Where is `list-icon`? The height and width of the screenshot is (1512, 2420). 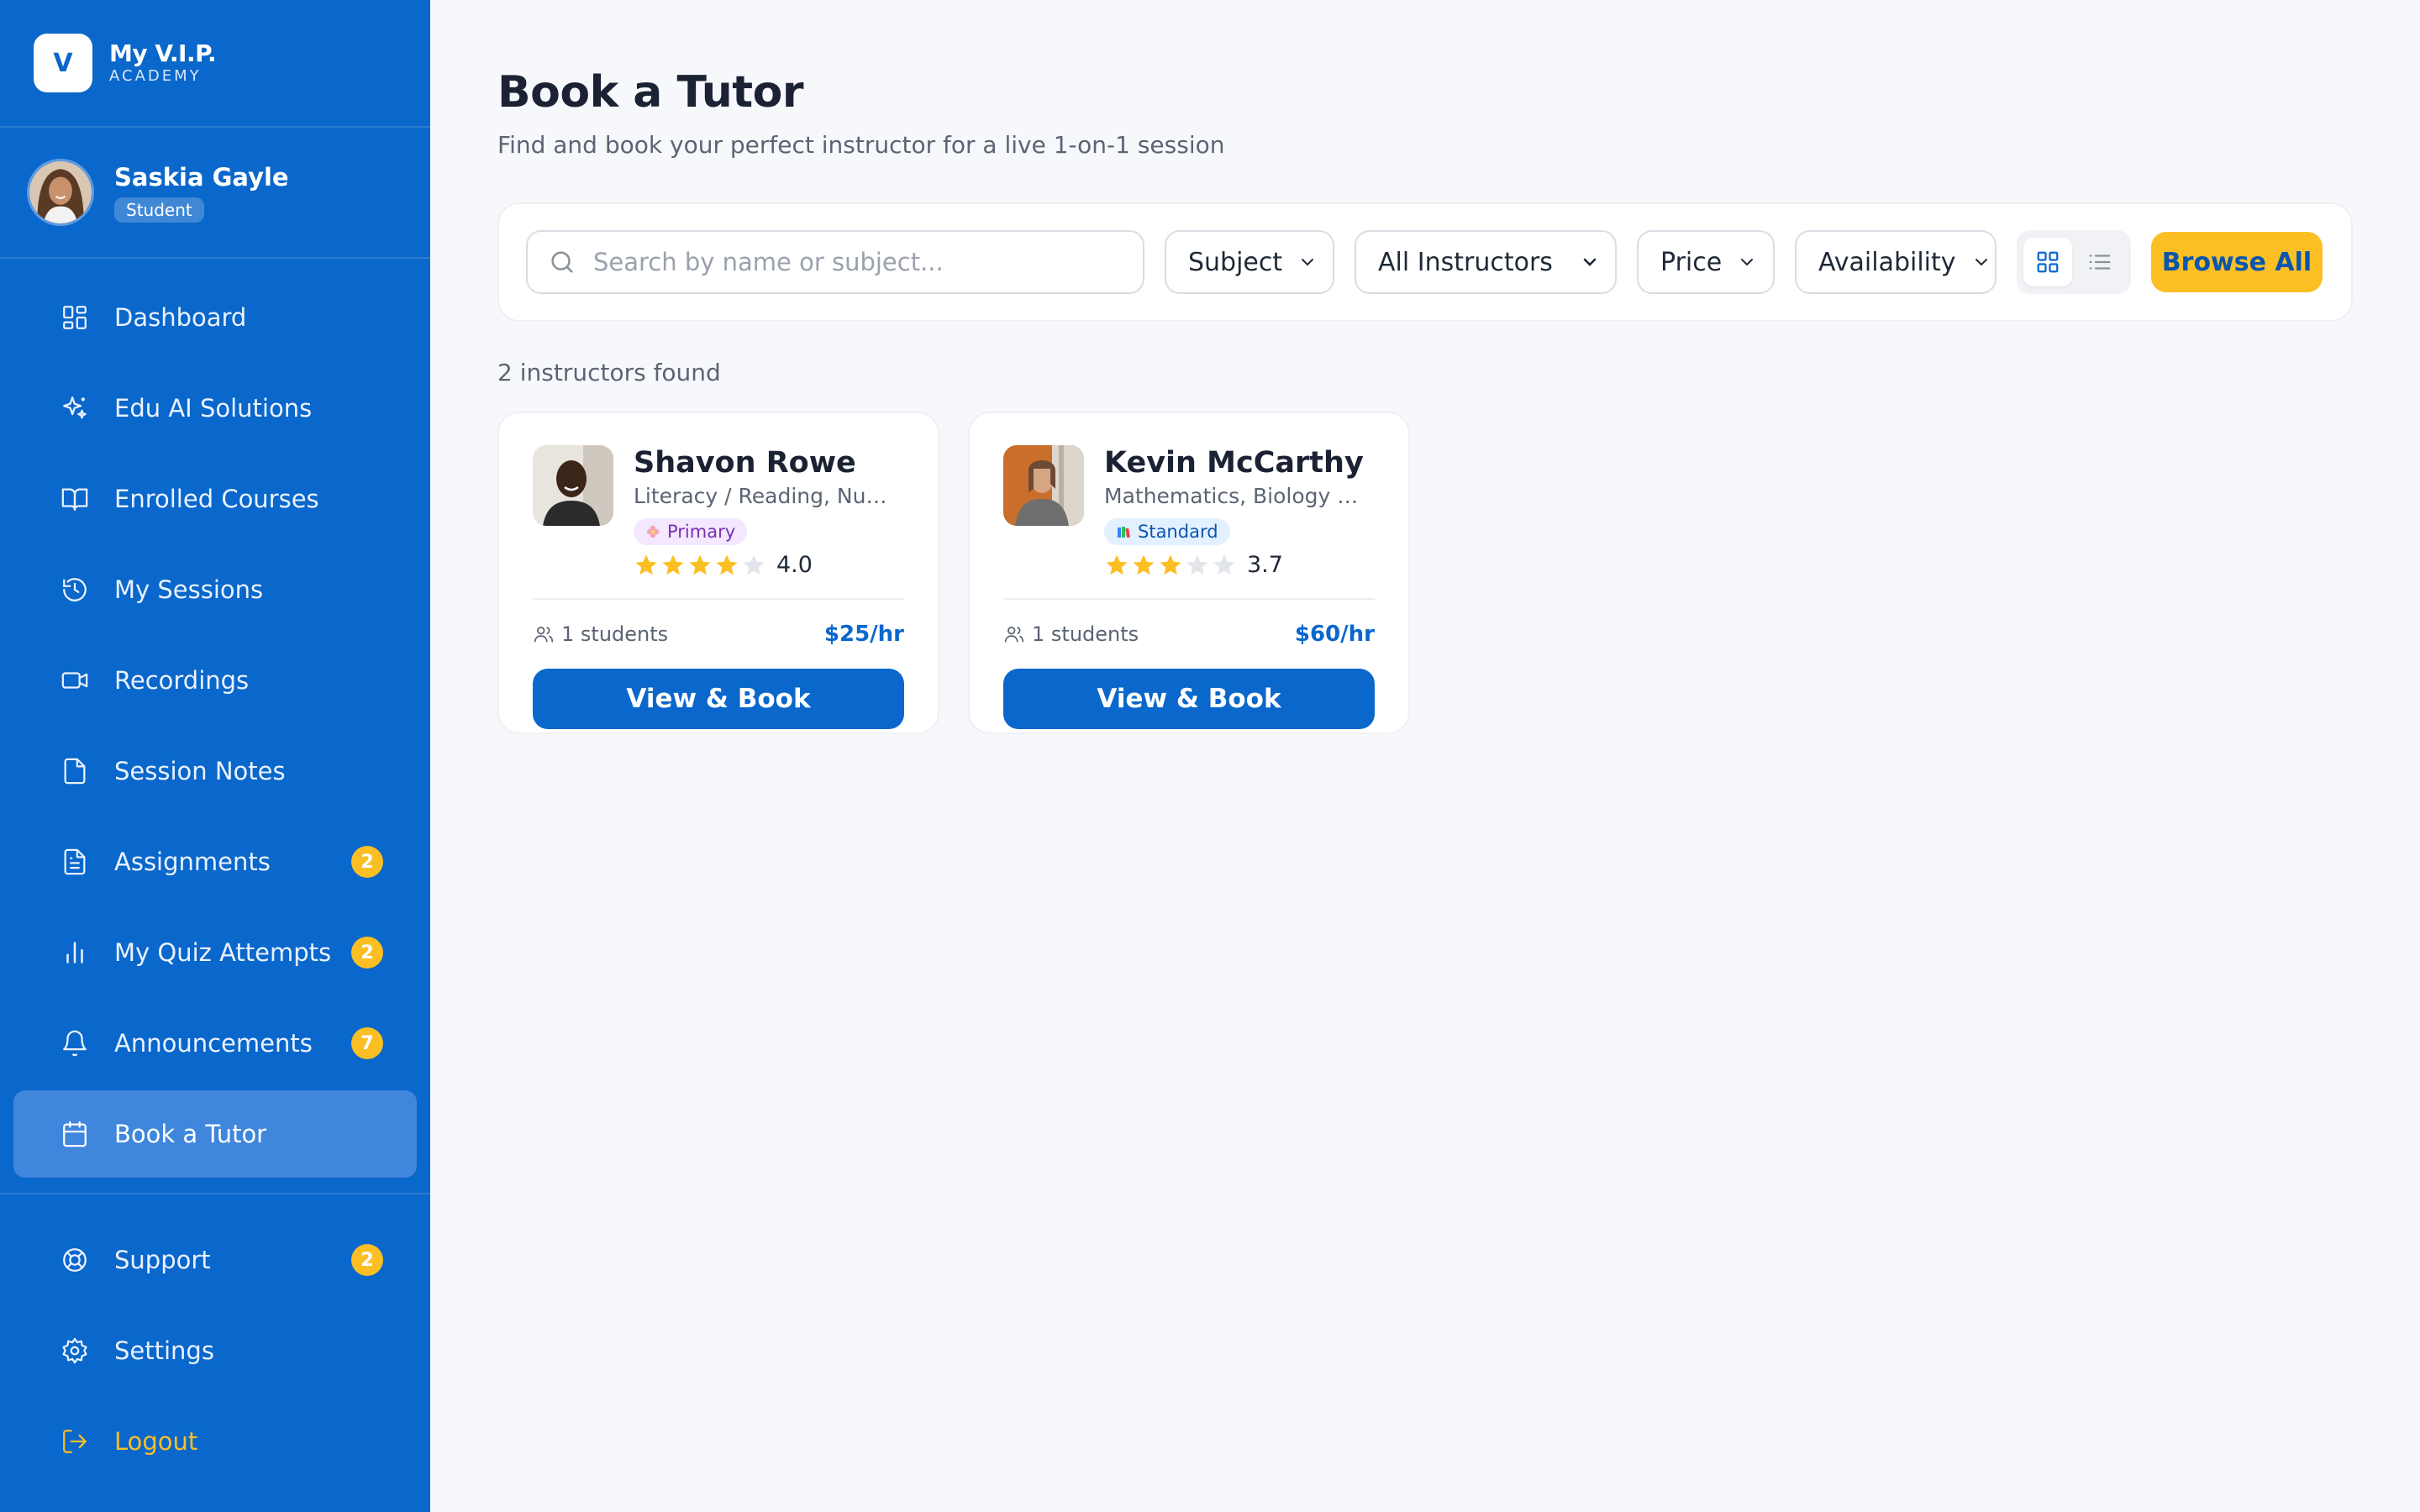 list-icon is located at coordinates (2099, 262).